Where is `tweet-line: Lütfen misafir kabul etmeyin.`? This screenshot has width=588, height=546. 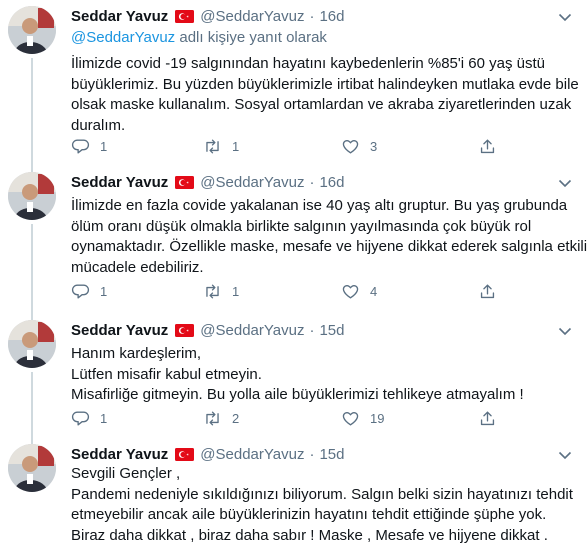 tweet-line: Lütfen misafir kabul etmeyin. is located at coordinates (323, 375).